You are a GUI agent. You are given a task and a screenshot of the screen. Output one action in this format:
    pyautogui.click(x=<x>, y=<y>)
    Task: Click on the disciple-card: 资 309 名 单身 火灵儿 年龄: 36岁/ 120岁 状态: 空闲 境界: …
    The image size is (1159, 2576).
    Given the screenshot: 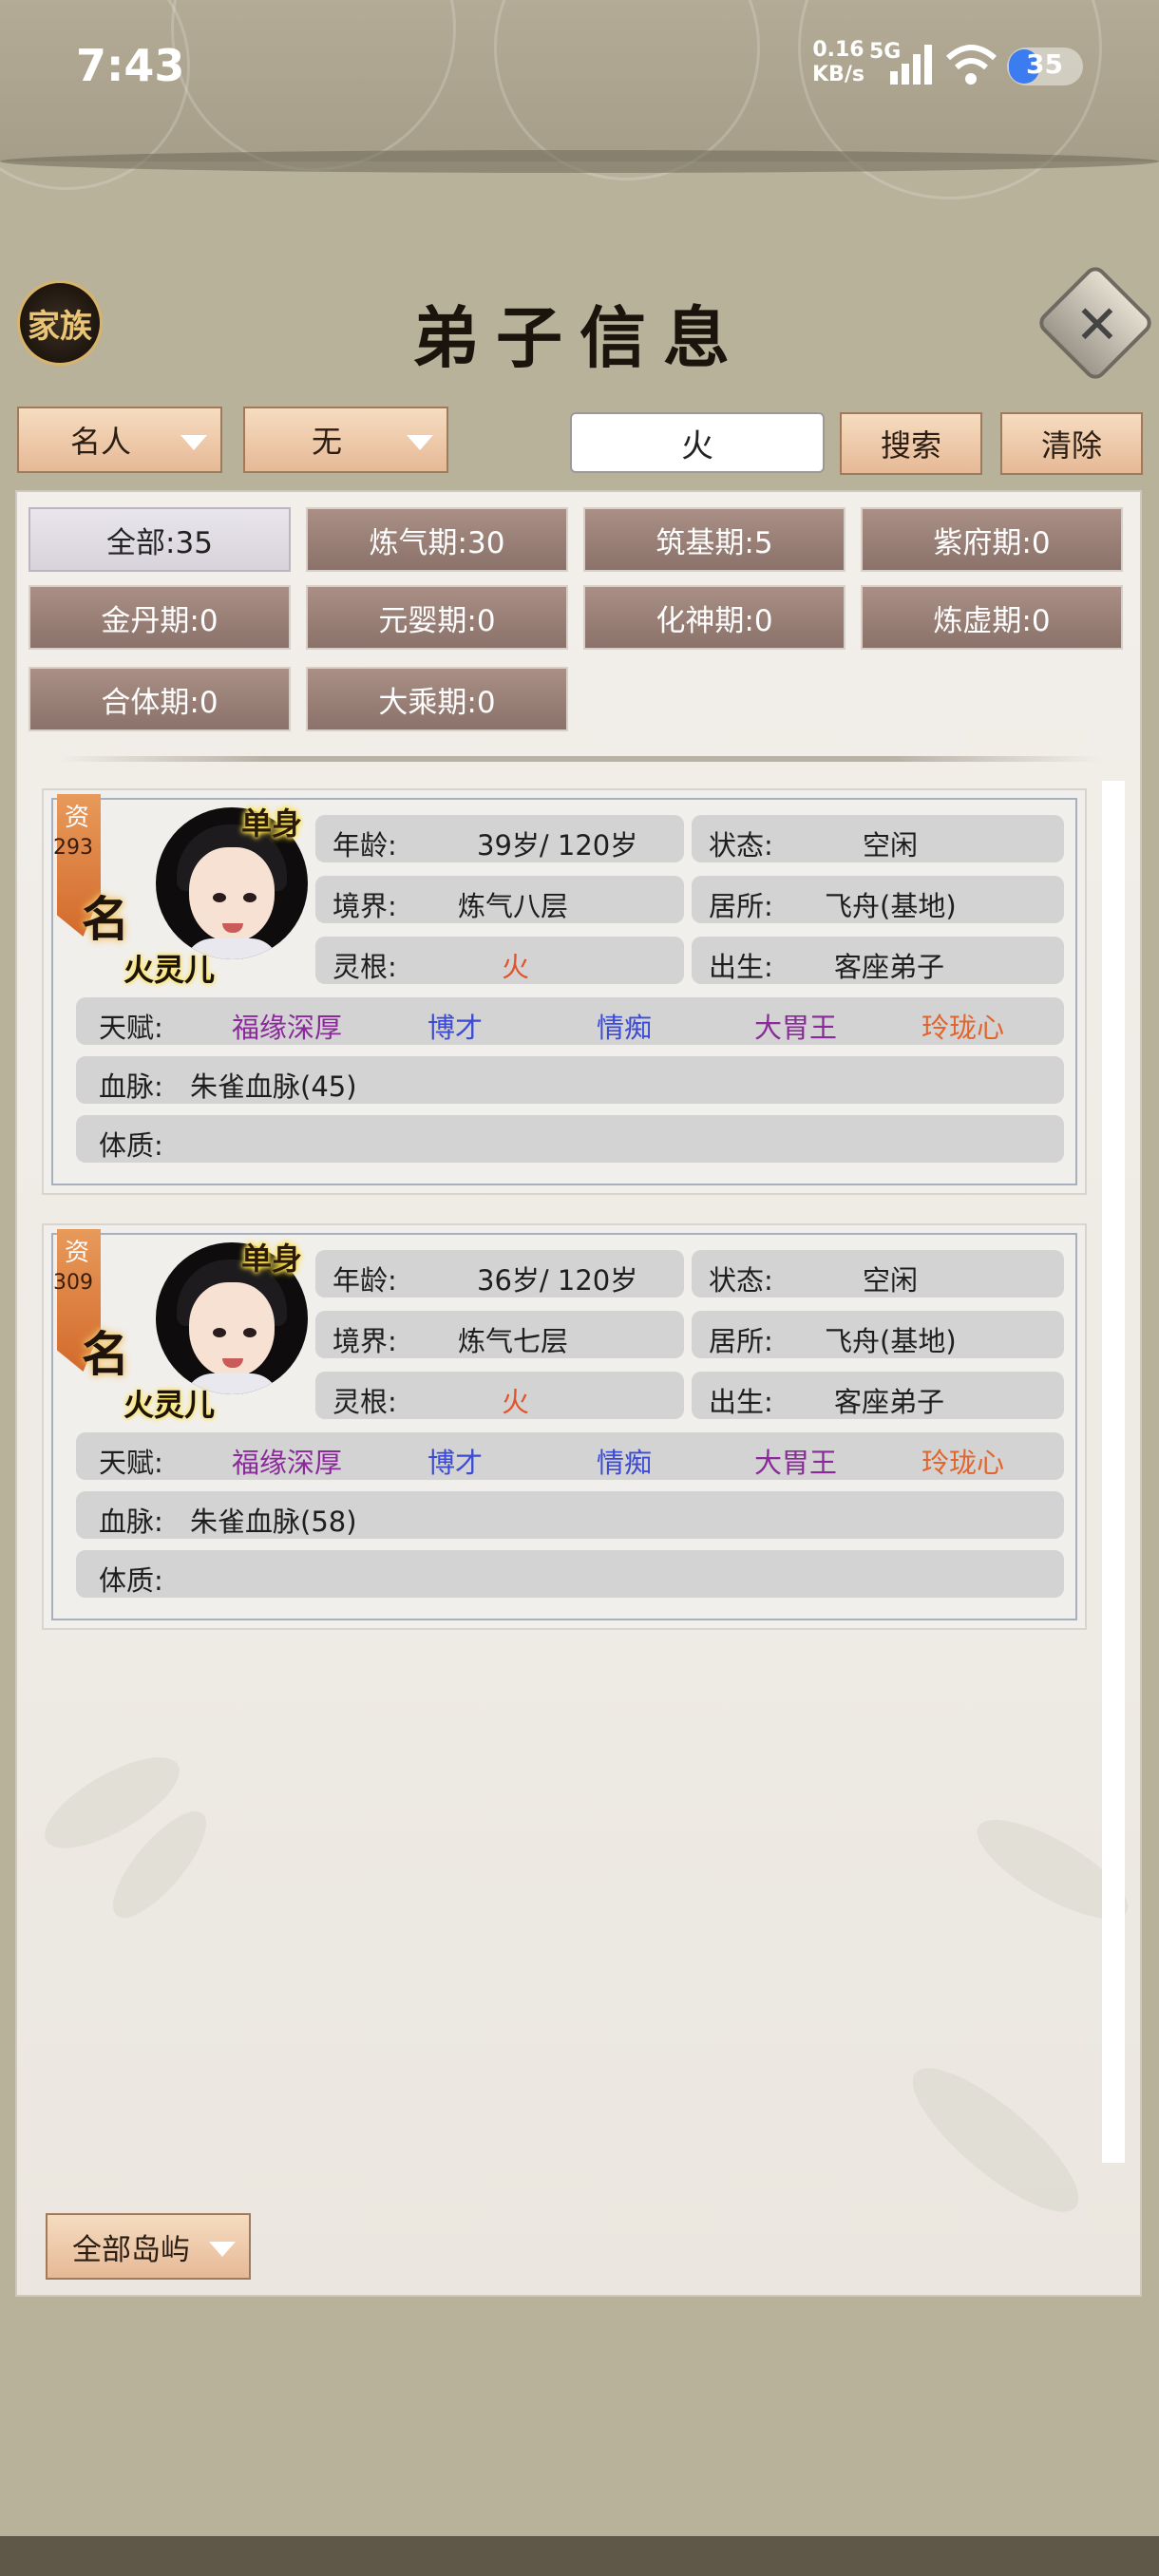 What is the action you would take?
    pyautogui.click(x=564, y=1426)
    